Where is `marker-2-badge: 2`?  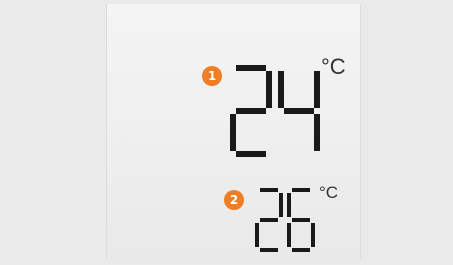 marker-2-badge: 2 is located at coordinates (234, 200).